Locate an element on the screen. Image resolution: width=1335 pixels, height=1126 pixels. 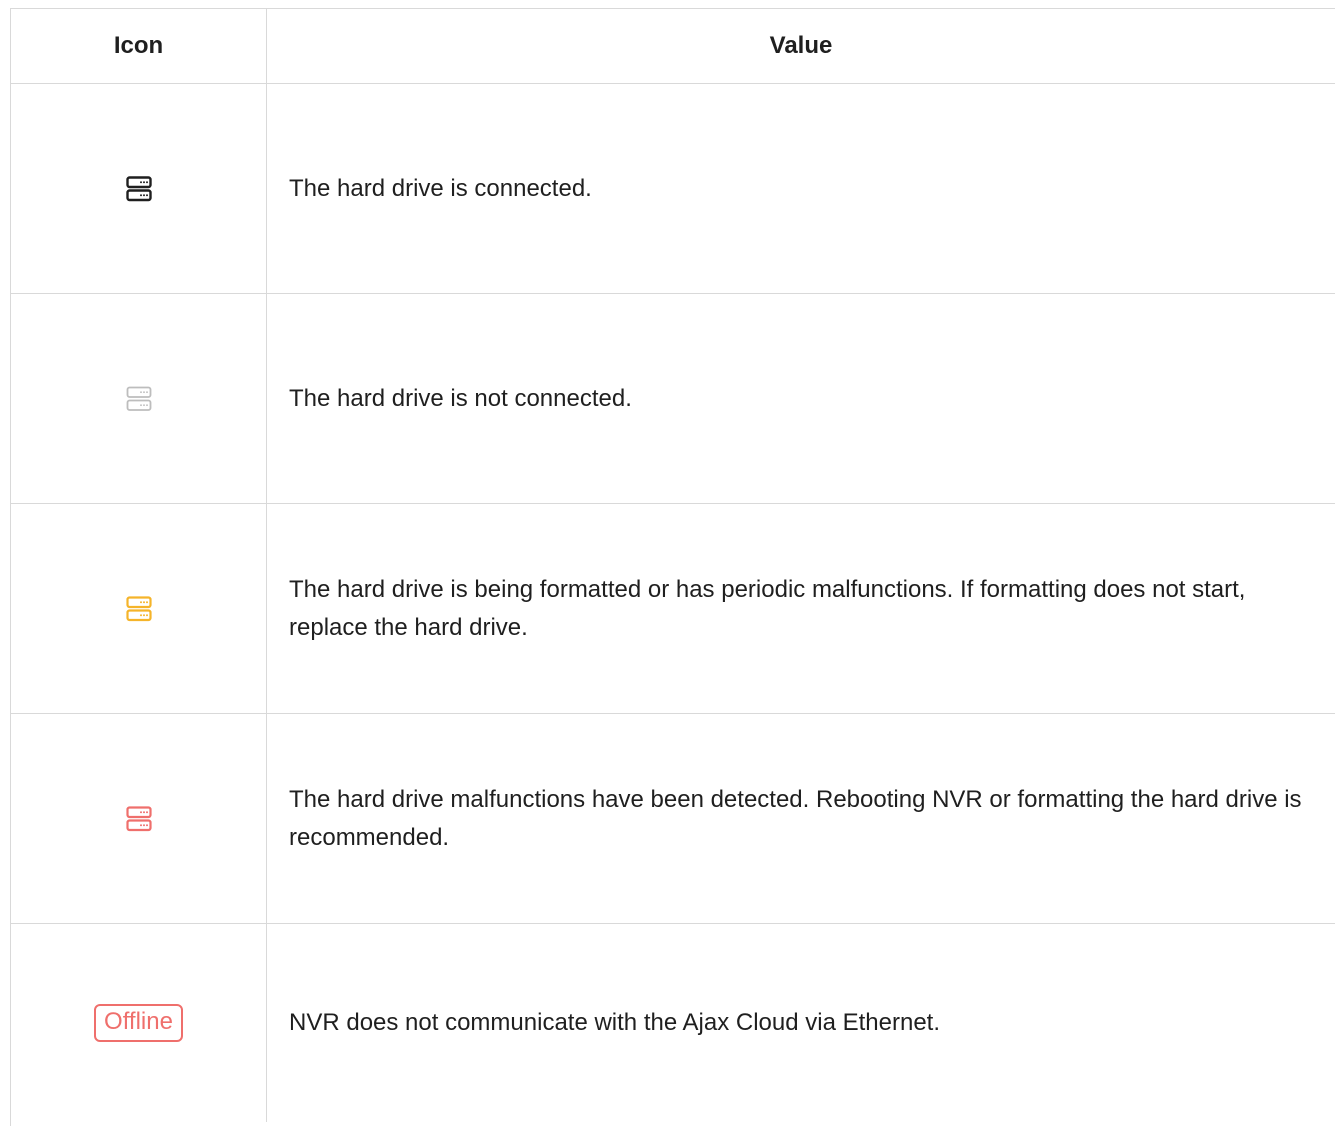
hard-drive-warning-icon is located at coordinates (138, 608).